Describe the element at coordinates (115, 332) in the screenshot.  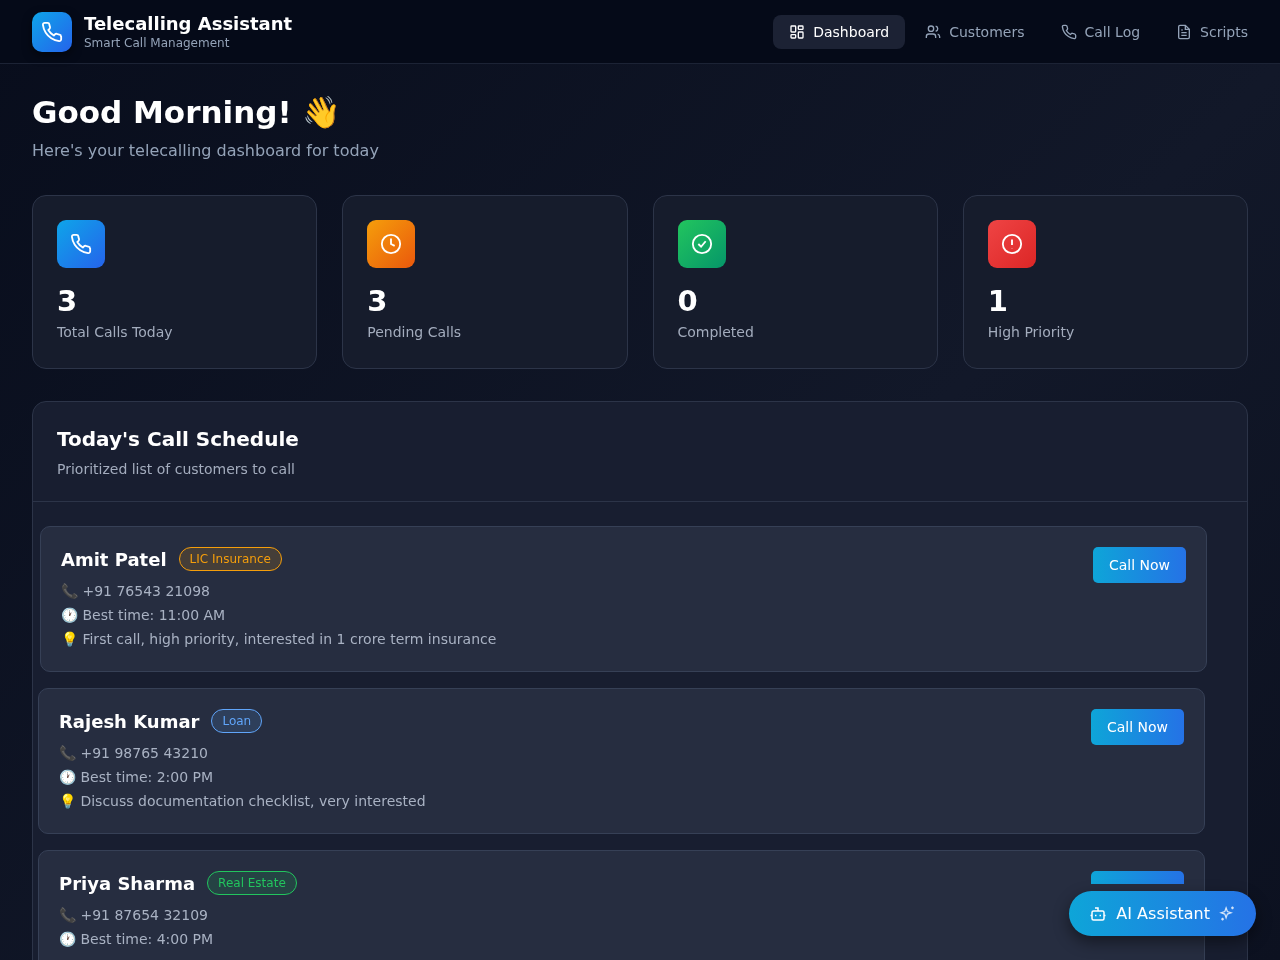
I see `stat-label: Total Calls Today` at that location.